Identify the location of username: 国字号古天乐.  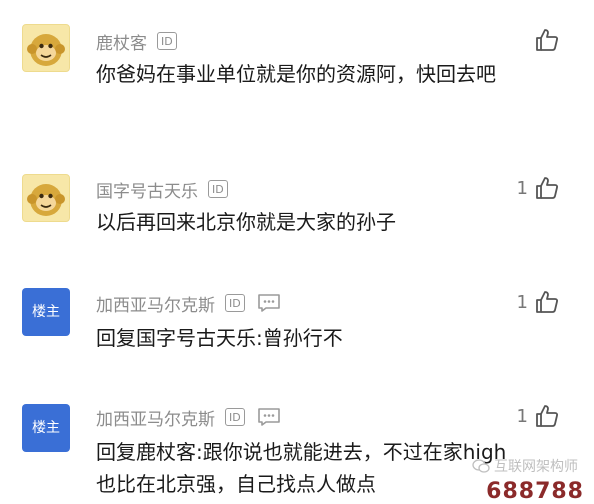
(147, 189).